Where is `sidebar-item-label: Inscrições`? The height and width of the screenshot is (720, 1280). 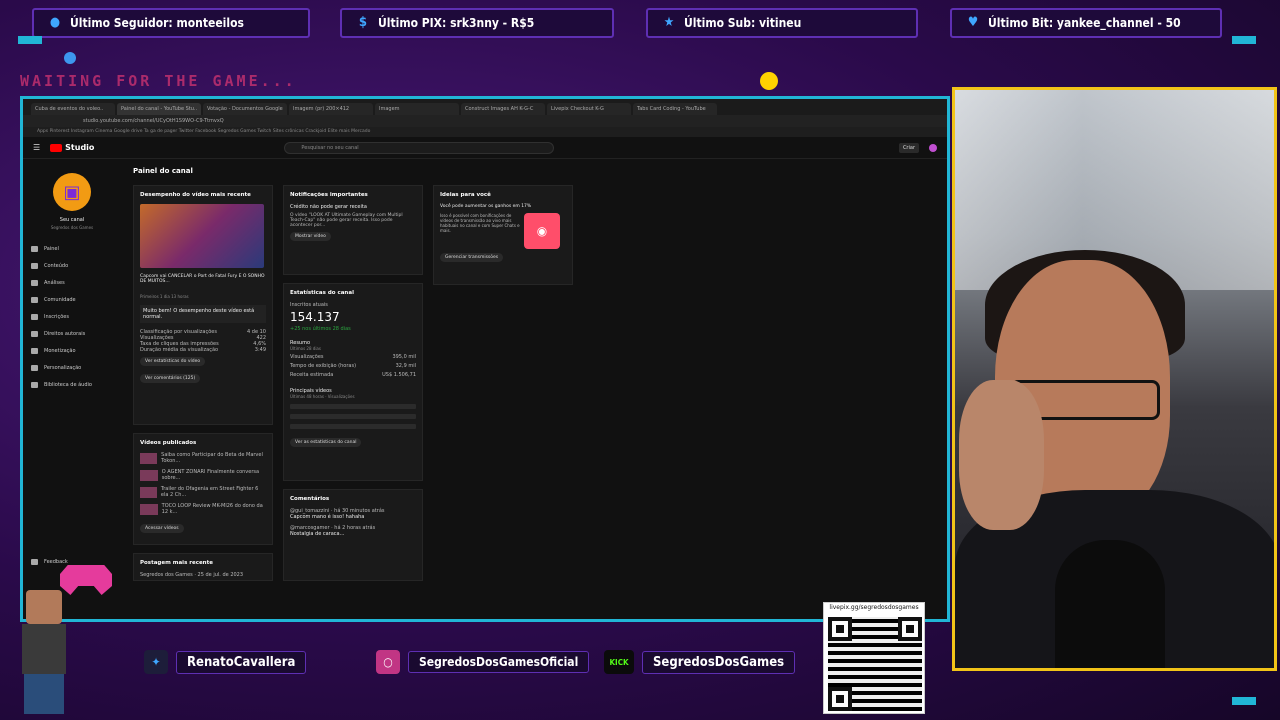
sidebar-item-label: Inscrições is located at coordinates (56, 316).